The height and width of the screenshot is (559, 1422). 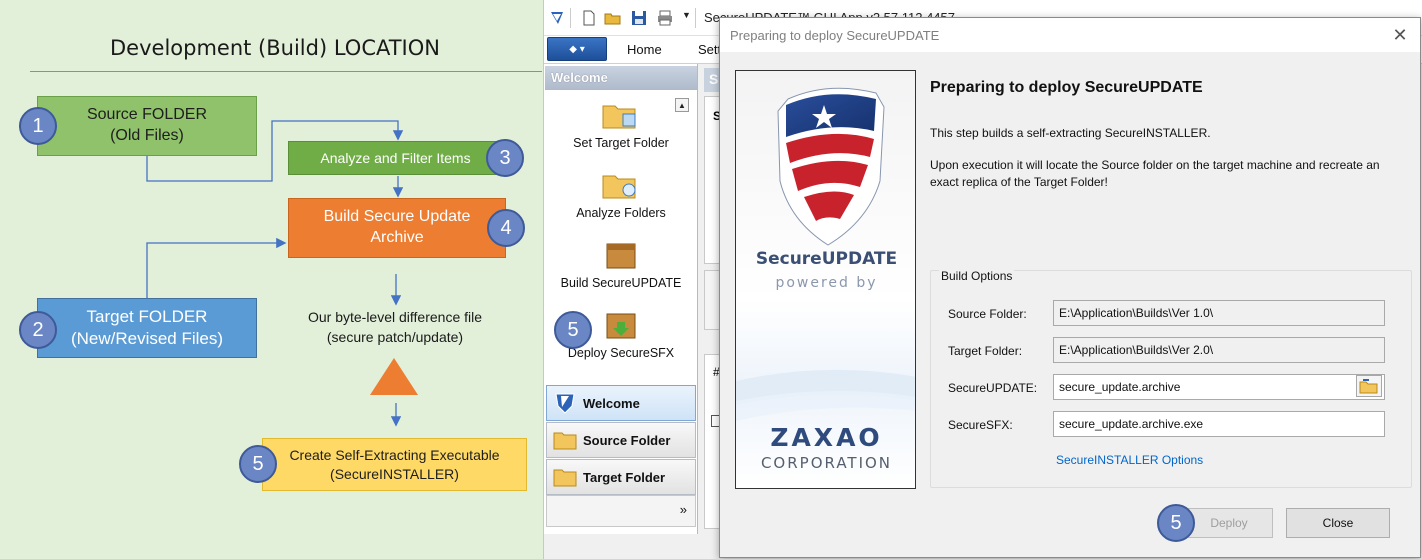 What do you see at coordinates (826, 283) in the screenshot?
I see `banner-powered-by: powered by` at bounding box center [826, 283].